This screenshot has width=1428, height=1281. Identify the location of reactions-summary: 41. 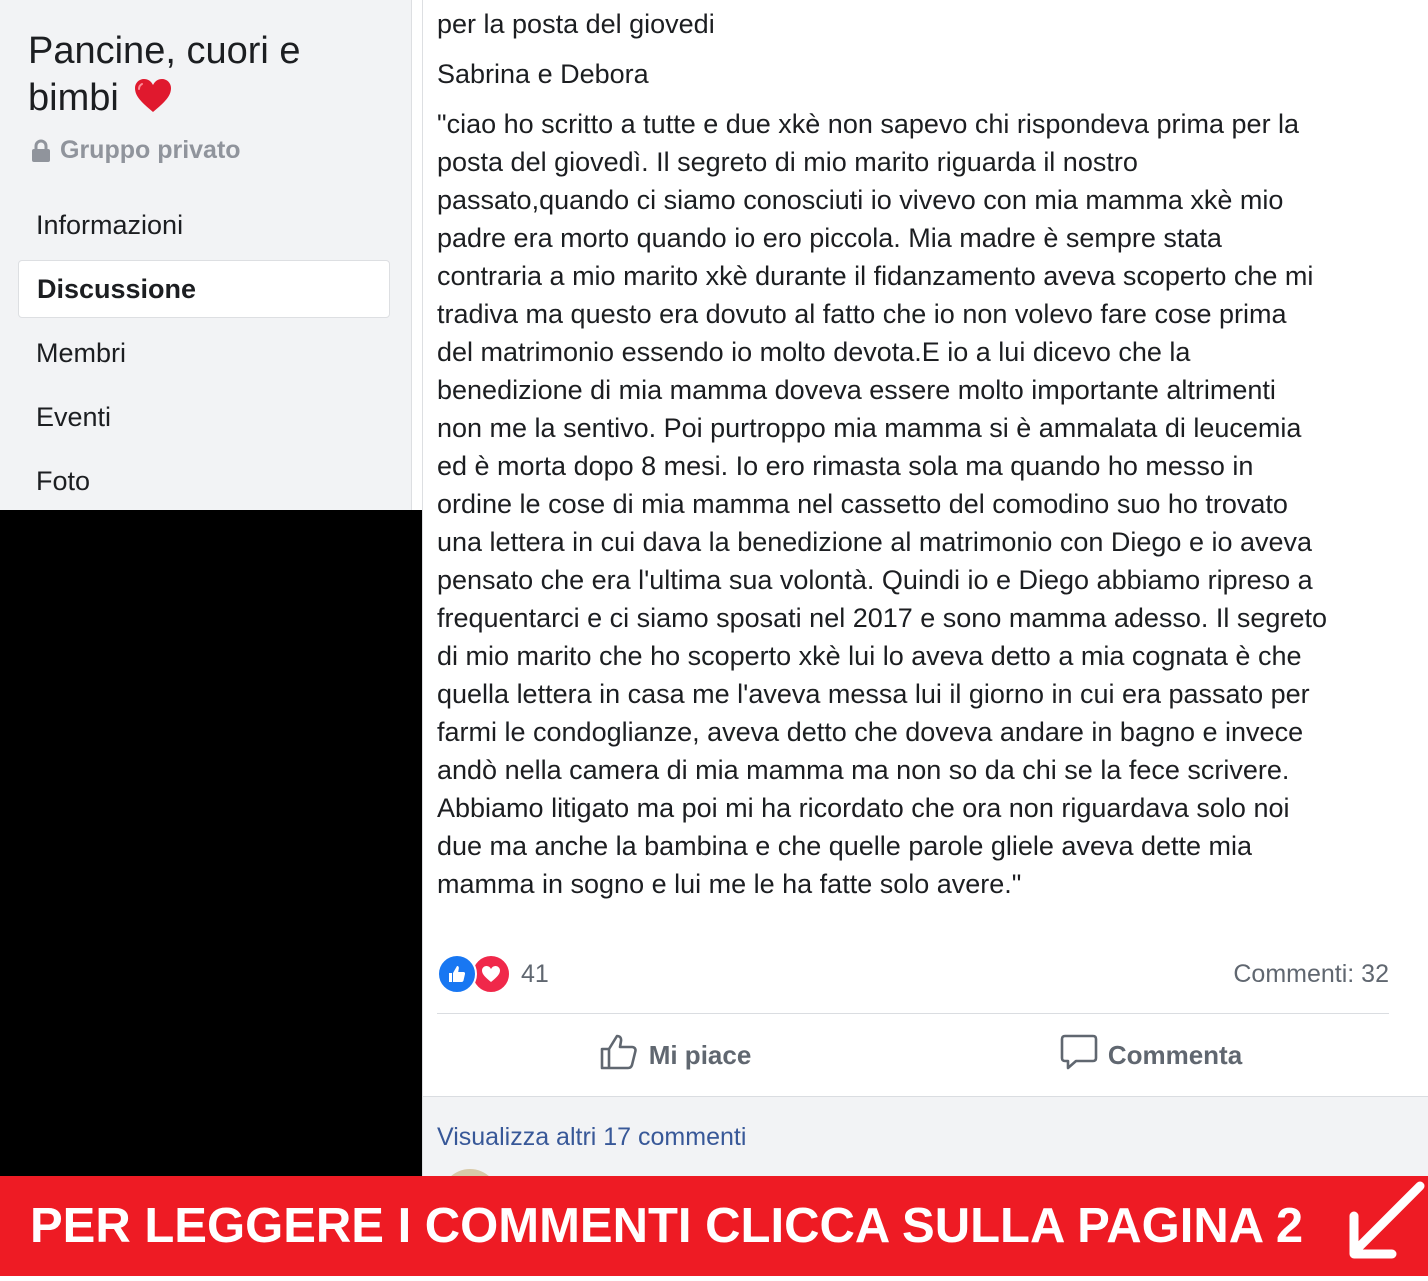
(493, 974).